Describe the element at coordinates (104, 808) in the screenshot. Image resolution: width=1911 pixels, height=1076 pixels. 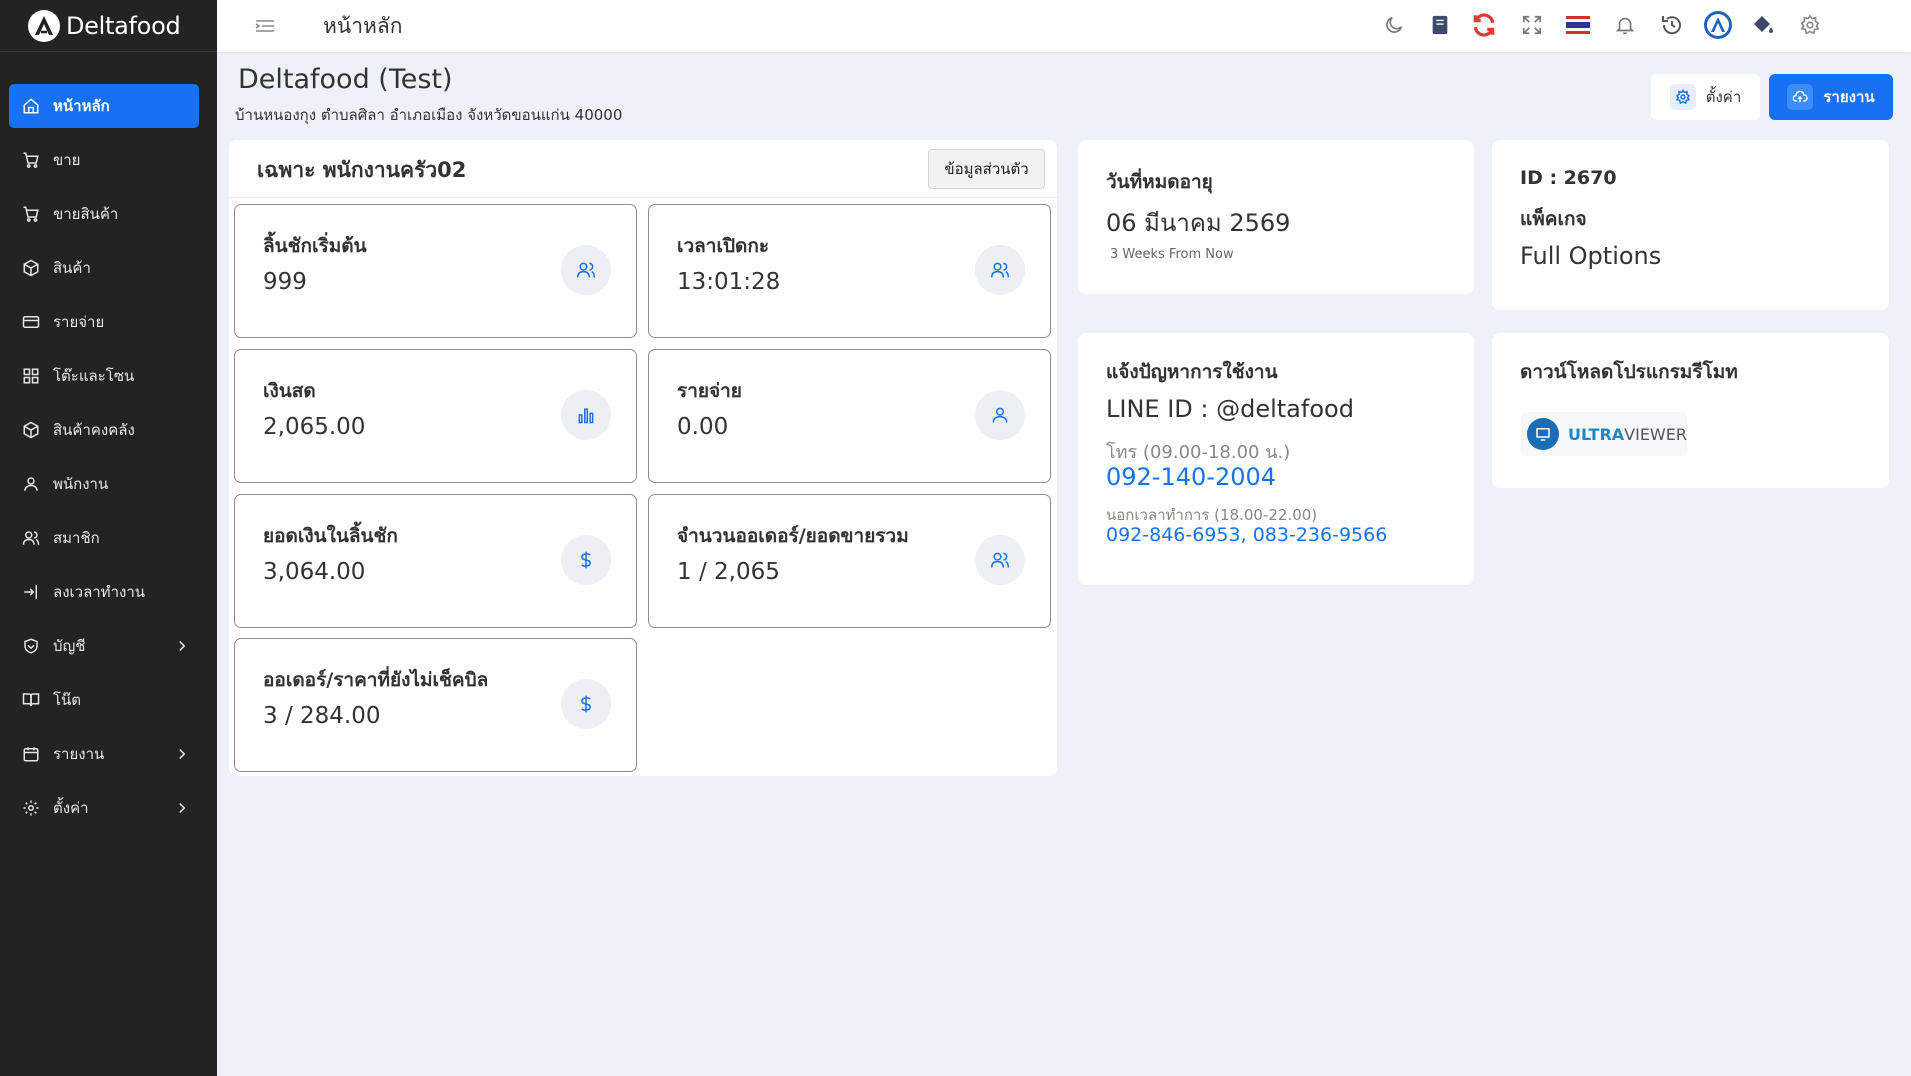
I see `sidebar-item-settings: ตั้งค่า` at that location.